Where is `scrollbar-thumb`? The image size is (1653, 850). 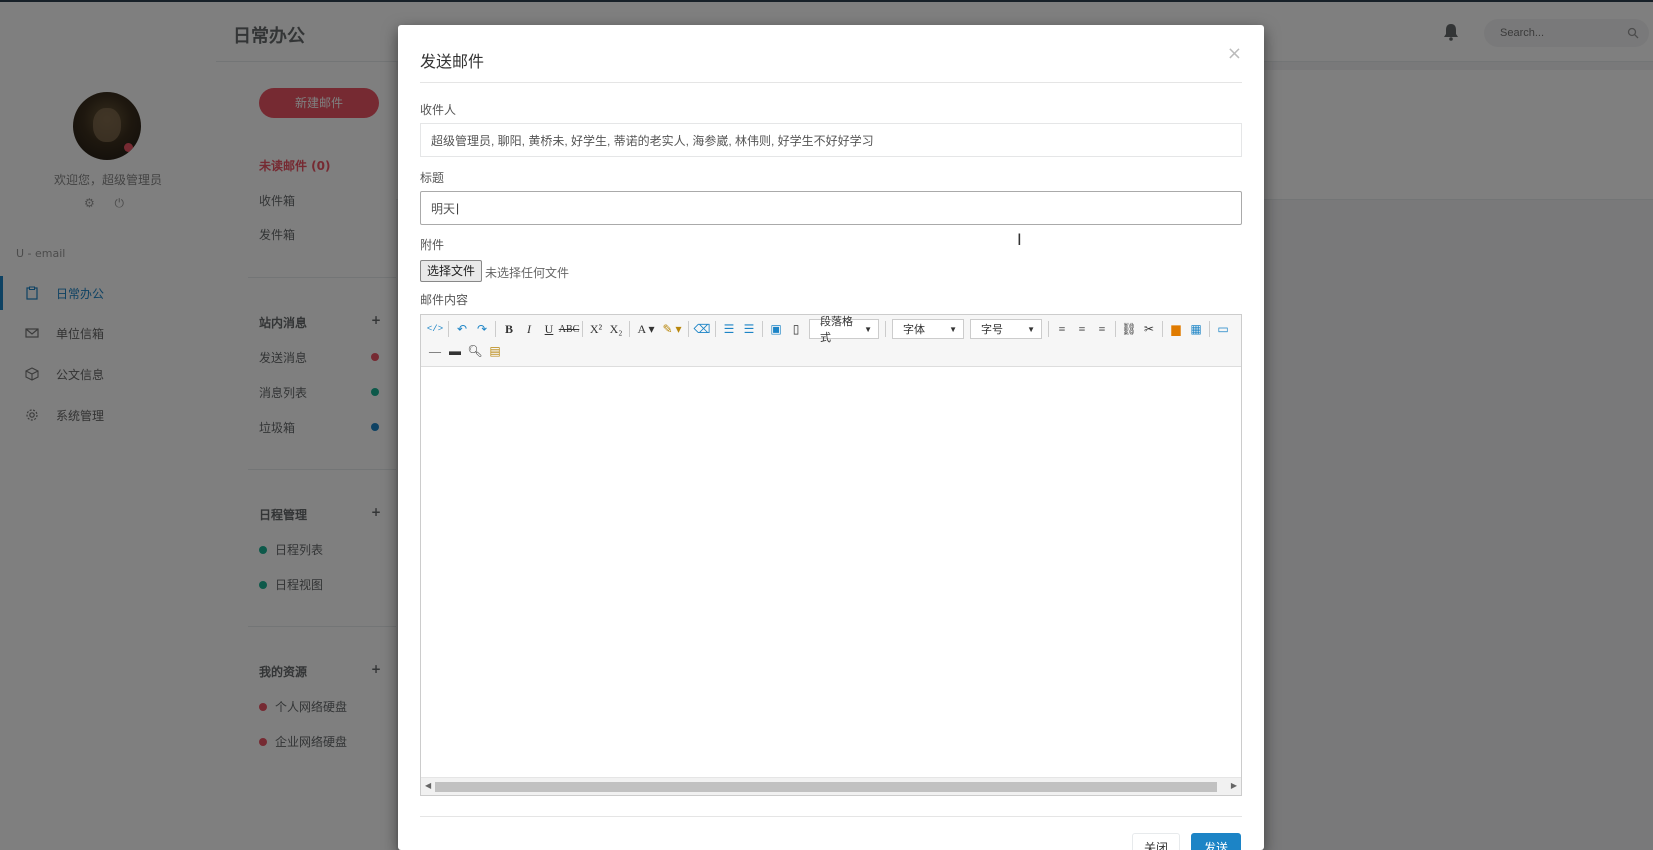
scrollbar-thumb is located at coordinates (826, 787).